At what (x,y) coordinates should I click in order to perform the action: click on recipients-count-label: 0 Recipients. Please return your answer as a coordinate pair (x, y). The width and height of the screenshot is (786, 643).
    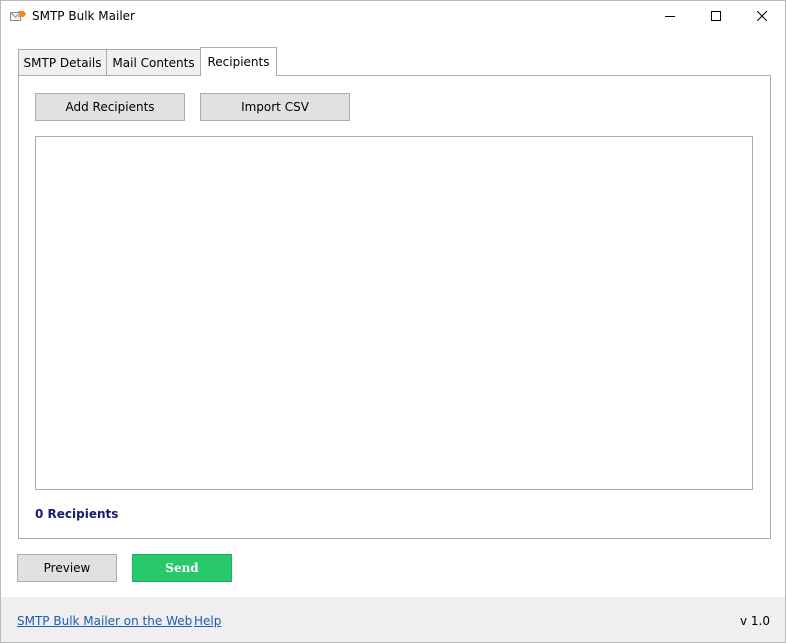
    Looking at the image, I should click on (77, 514).